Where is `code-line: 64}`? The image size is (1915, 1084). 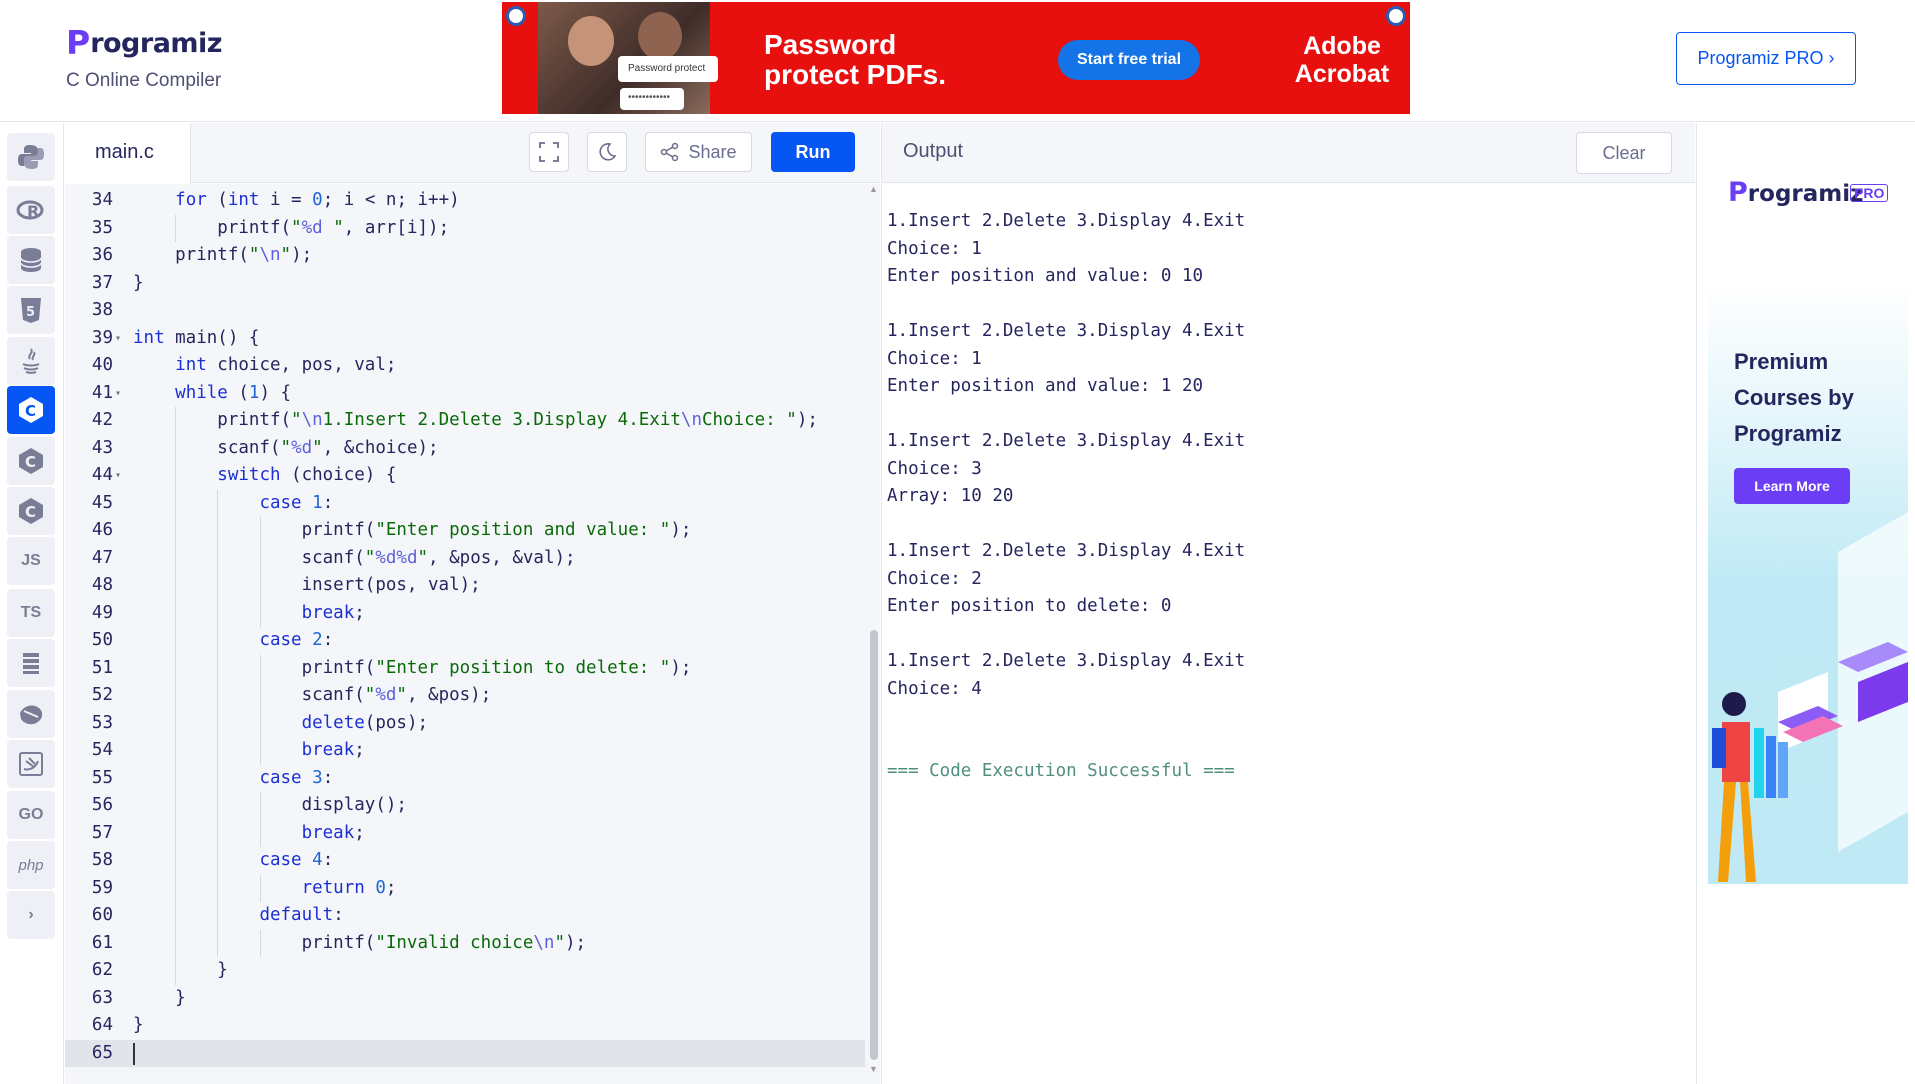
code-line: 64} is located at coordinates (465, 1026).